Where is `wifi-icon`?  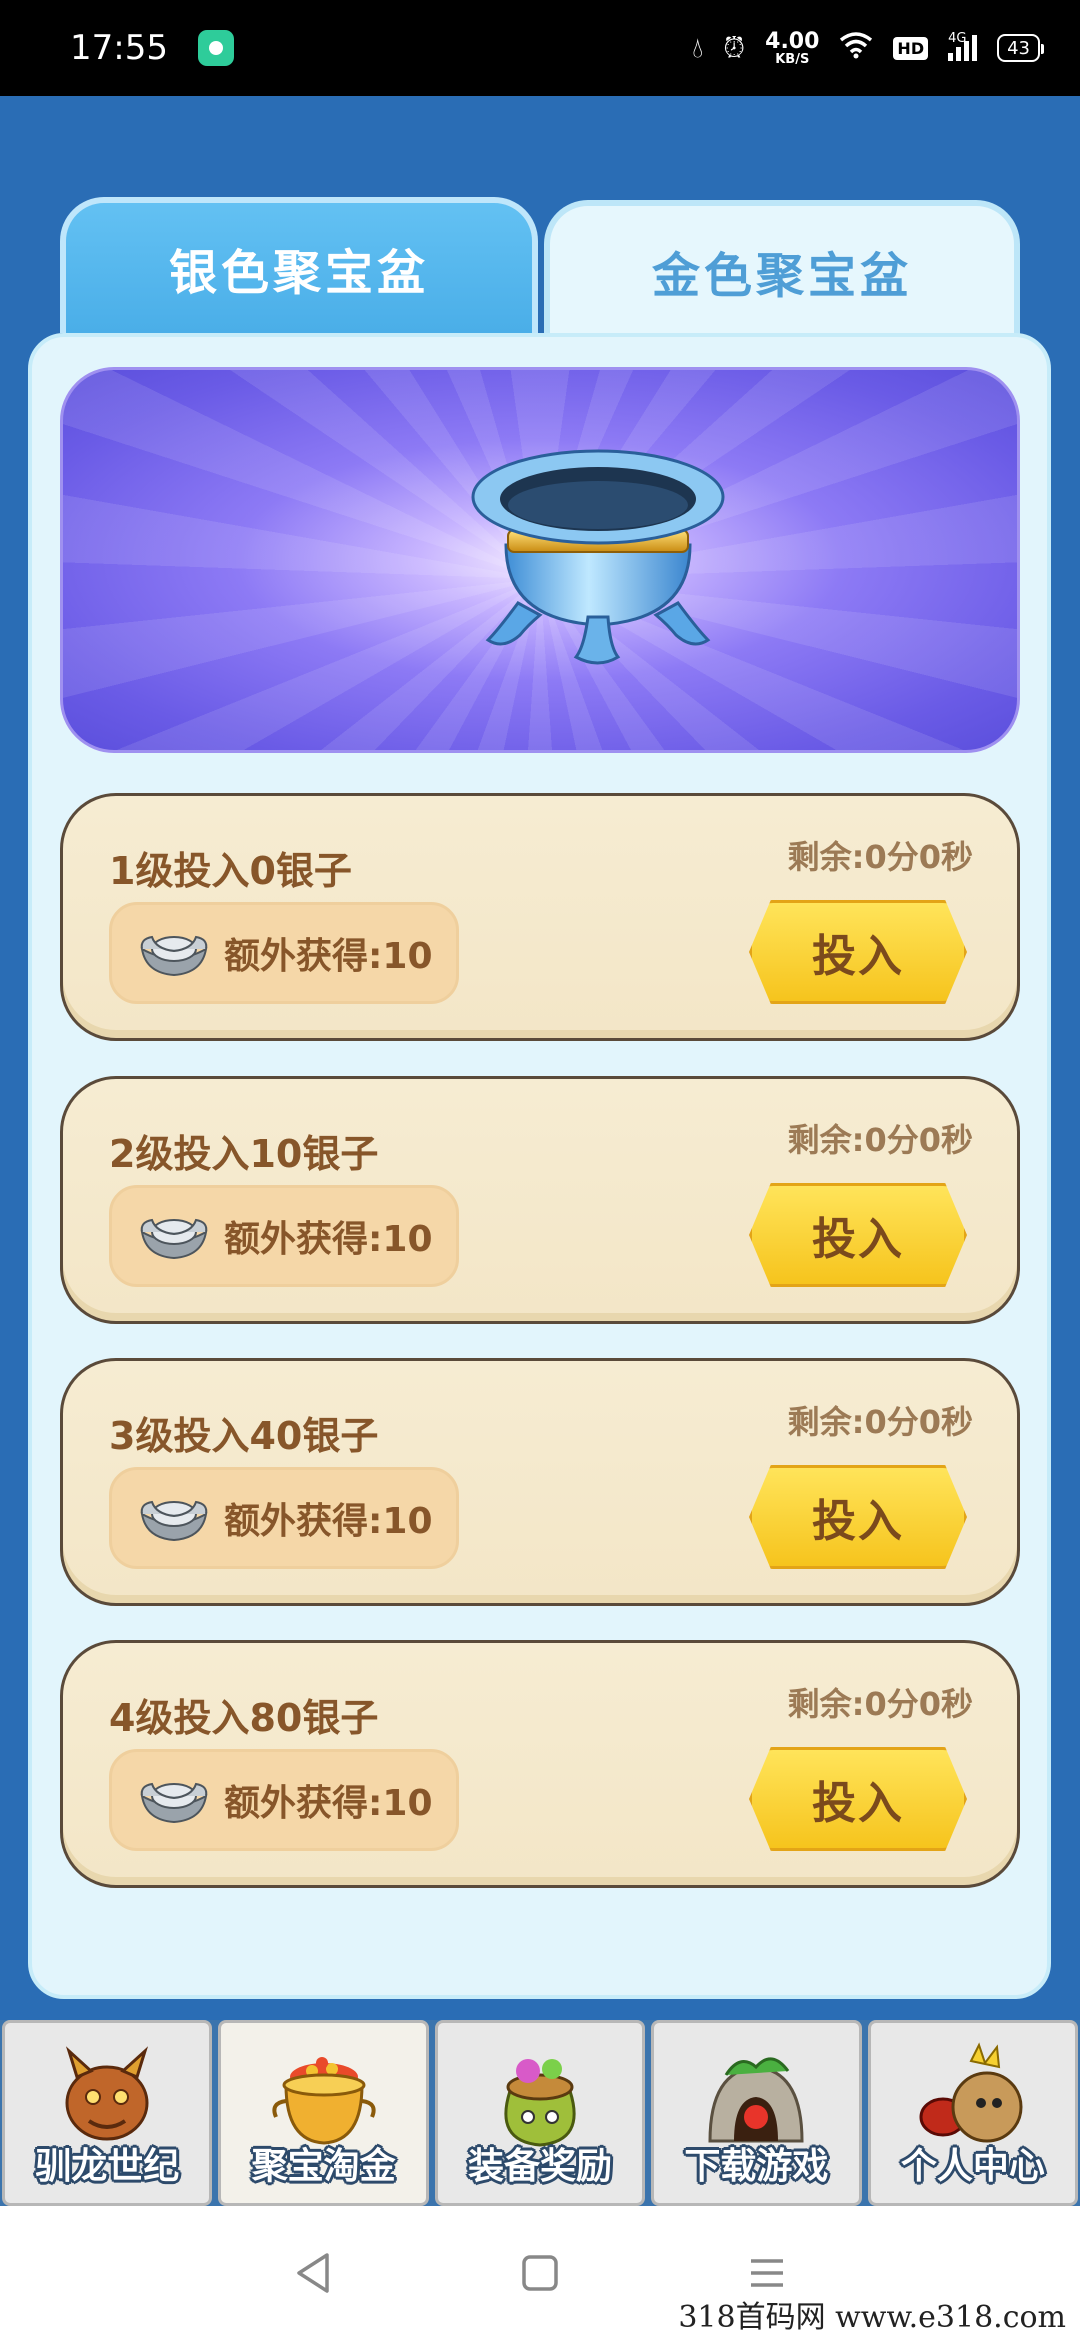
wifi-icon is located at coordinates (856, 48).